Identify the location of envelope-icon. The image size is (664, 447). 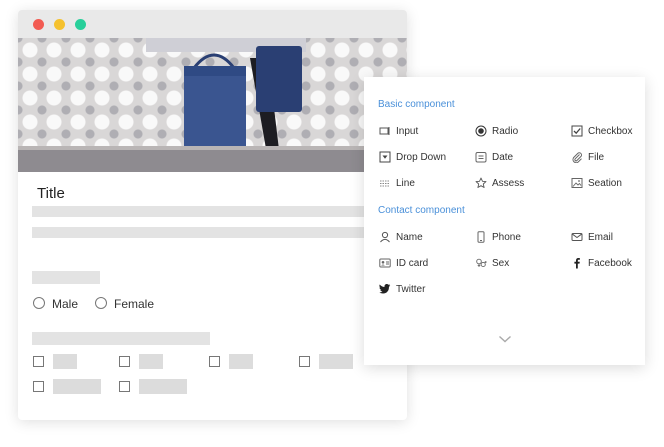
(577, 237).